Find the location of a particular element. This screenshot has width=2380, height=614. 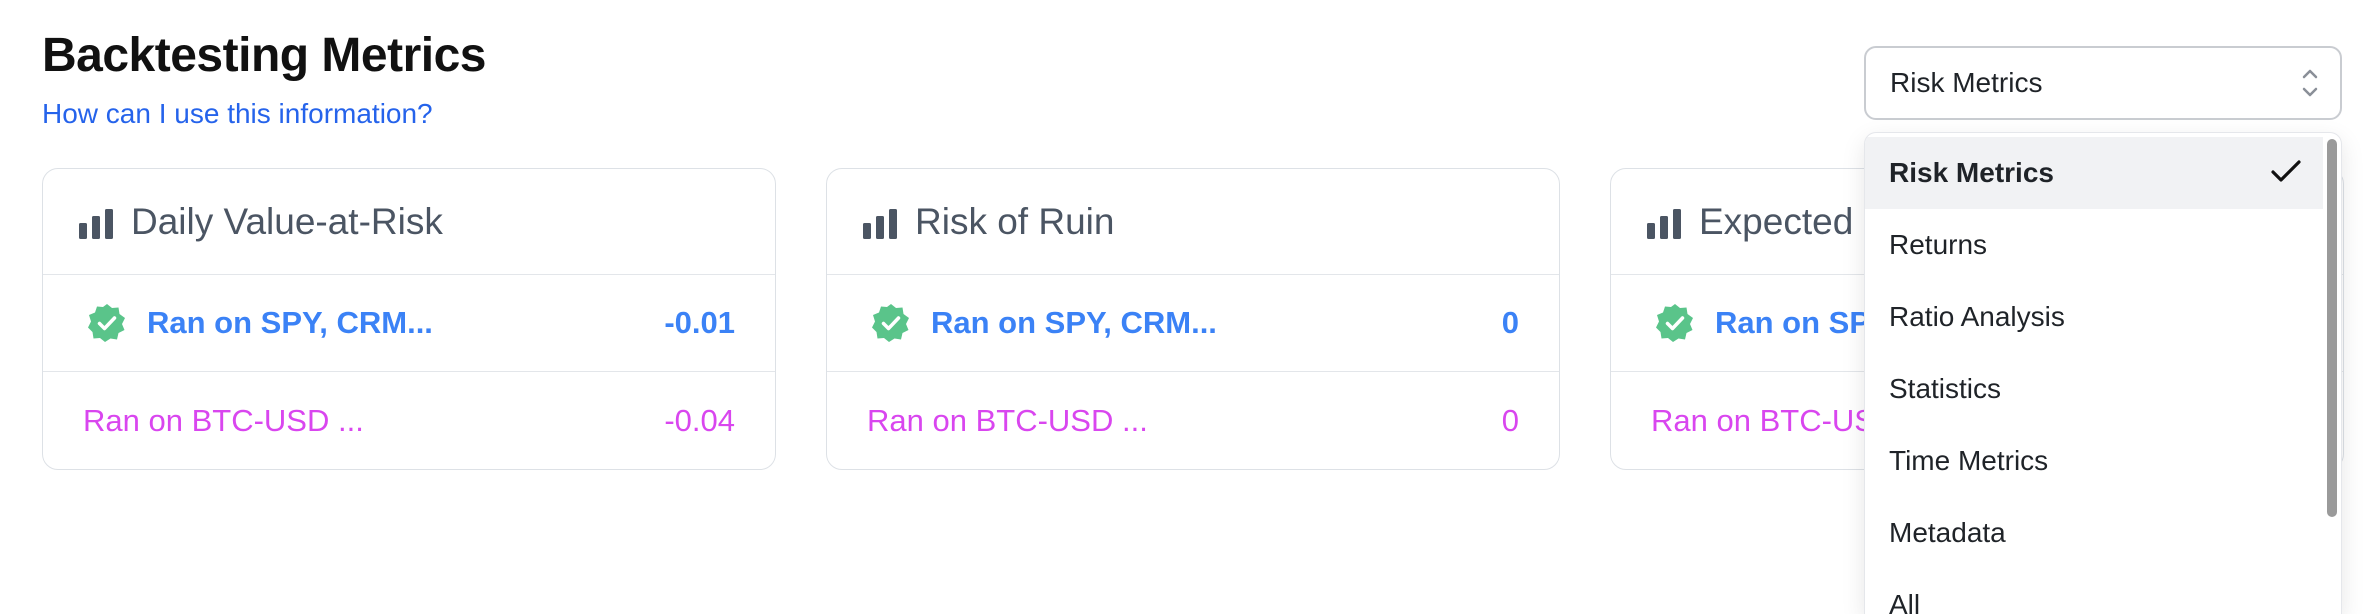

option-time-metrics: Time Metrics is located at coordinates (2103, 461).